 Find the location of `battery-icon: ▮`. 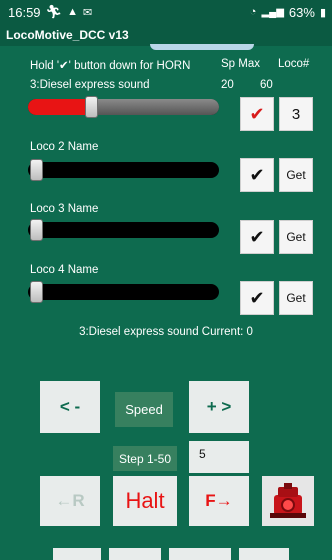

battery-icon: ▮ is located at coordinates (322, 12).